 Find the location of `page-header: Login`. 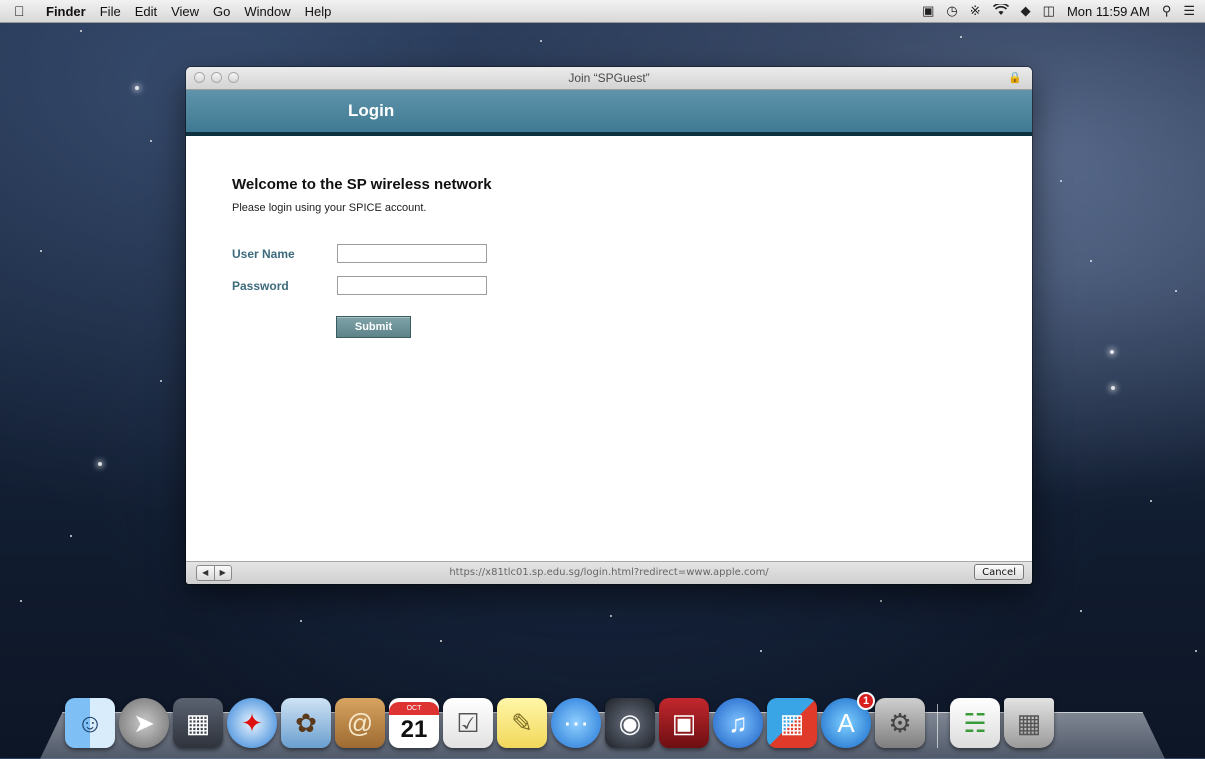

page-header: Login is located at coordinates (609, 113).